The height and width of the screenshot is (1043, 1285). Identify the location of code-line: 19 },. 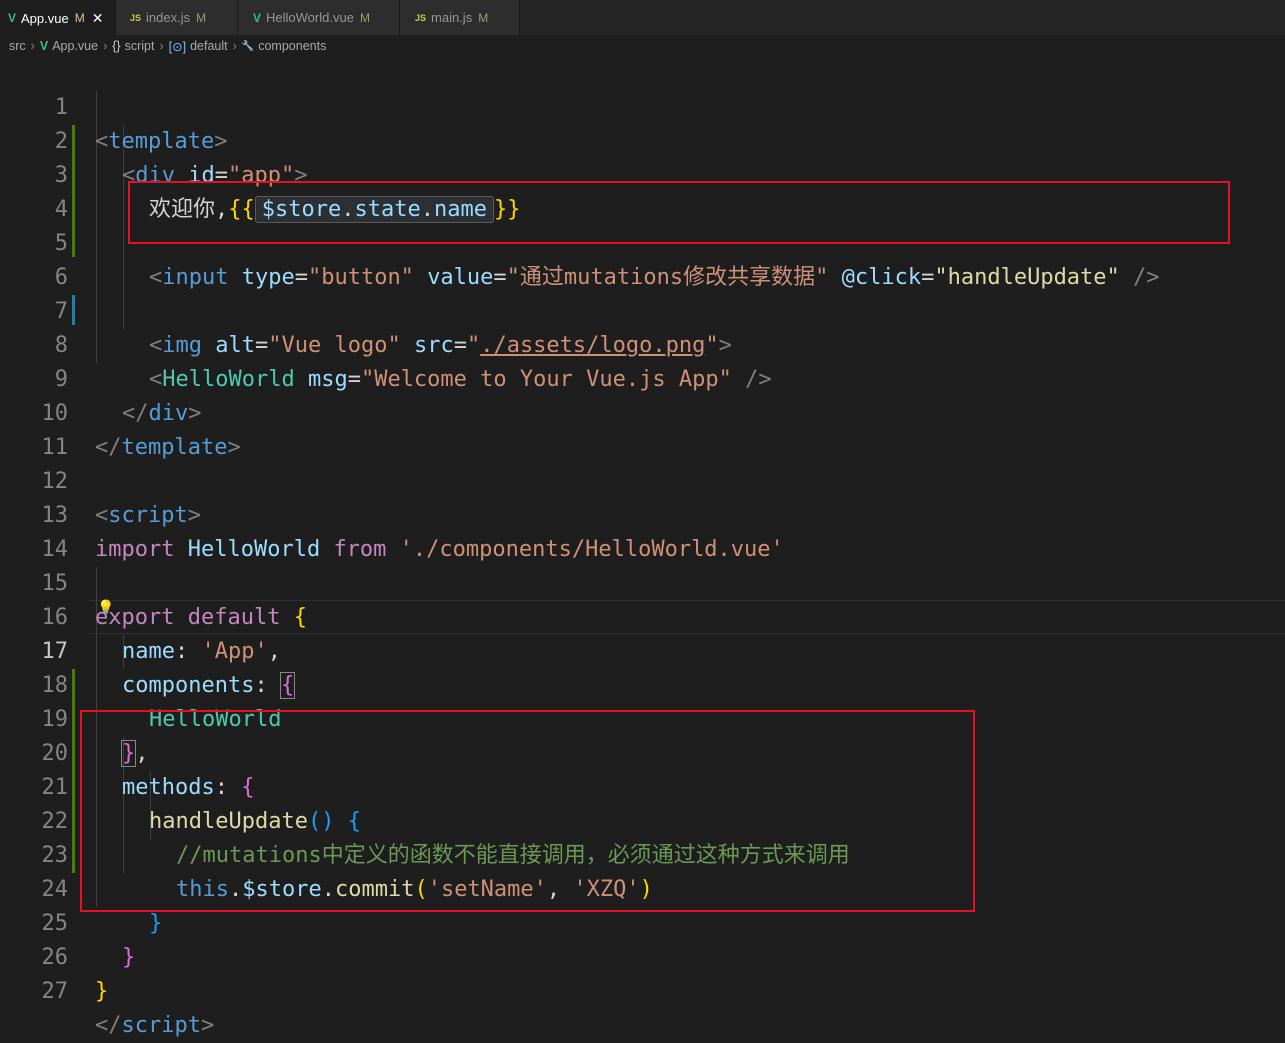
(642, 718).